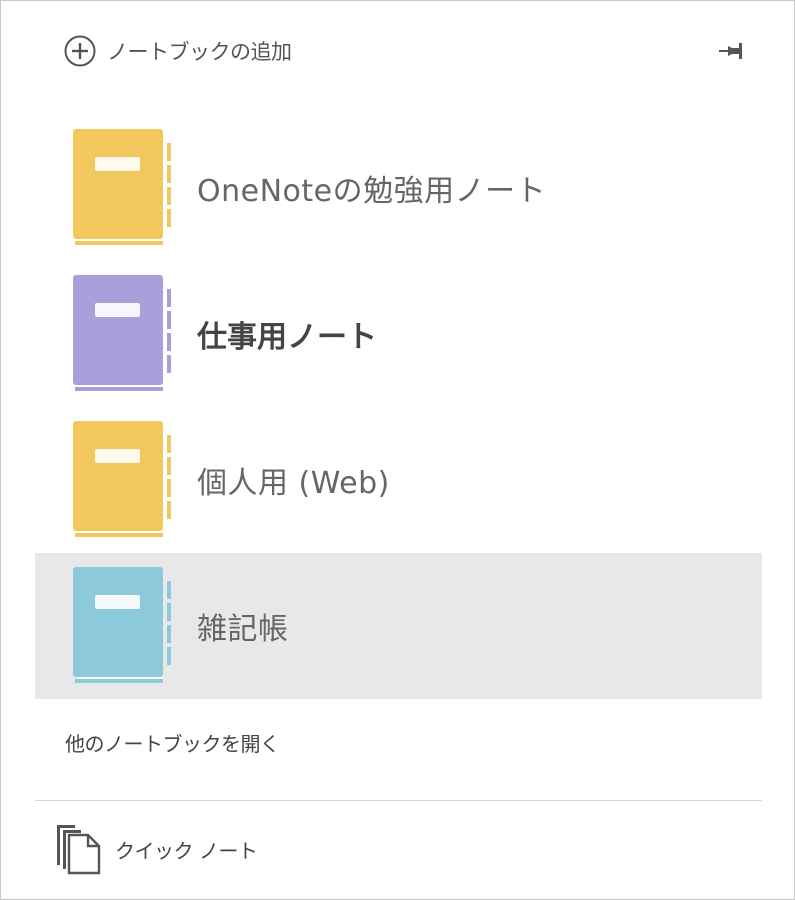 This screenshot has width=795, height=900. Describe the element at coordinates (78, 849) in the screenshot. I see `pages-icon` at that location.